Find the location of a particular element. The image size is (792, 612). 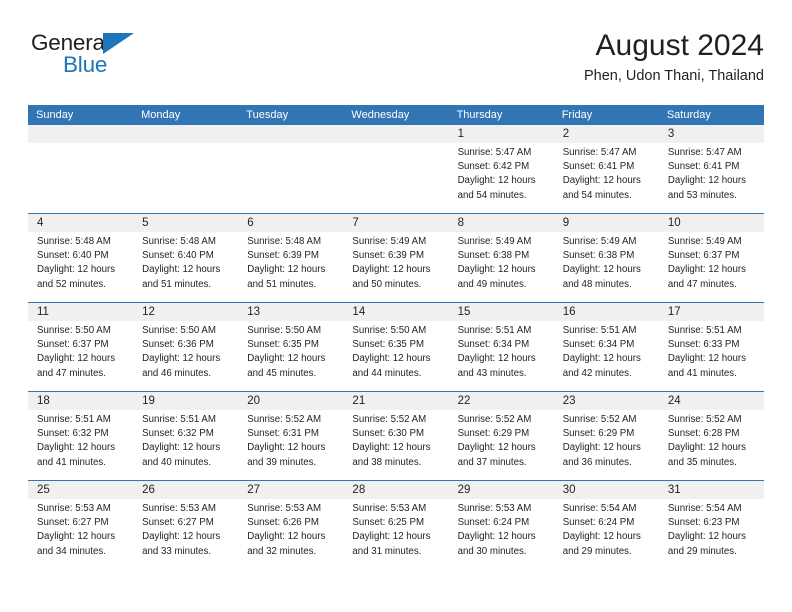

day-number: 25 is located at coordinates (80, 490).